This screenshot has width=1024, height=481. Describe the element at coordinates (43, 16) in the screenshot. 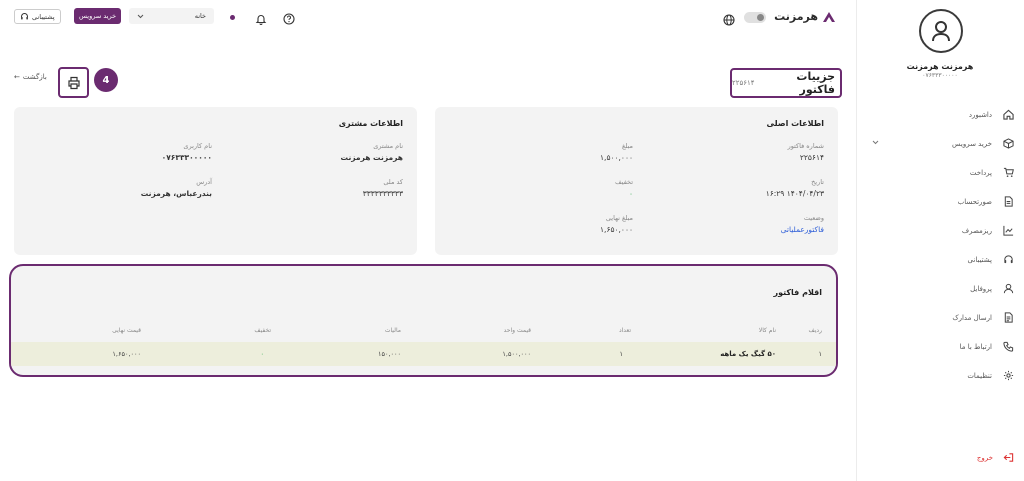

I see `support-label: پشتیبانی` at that location.